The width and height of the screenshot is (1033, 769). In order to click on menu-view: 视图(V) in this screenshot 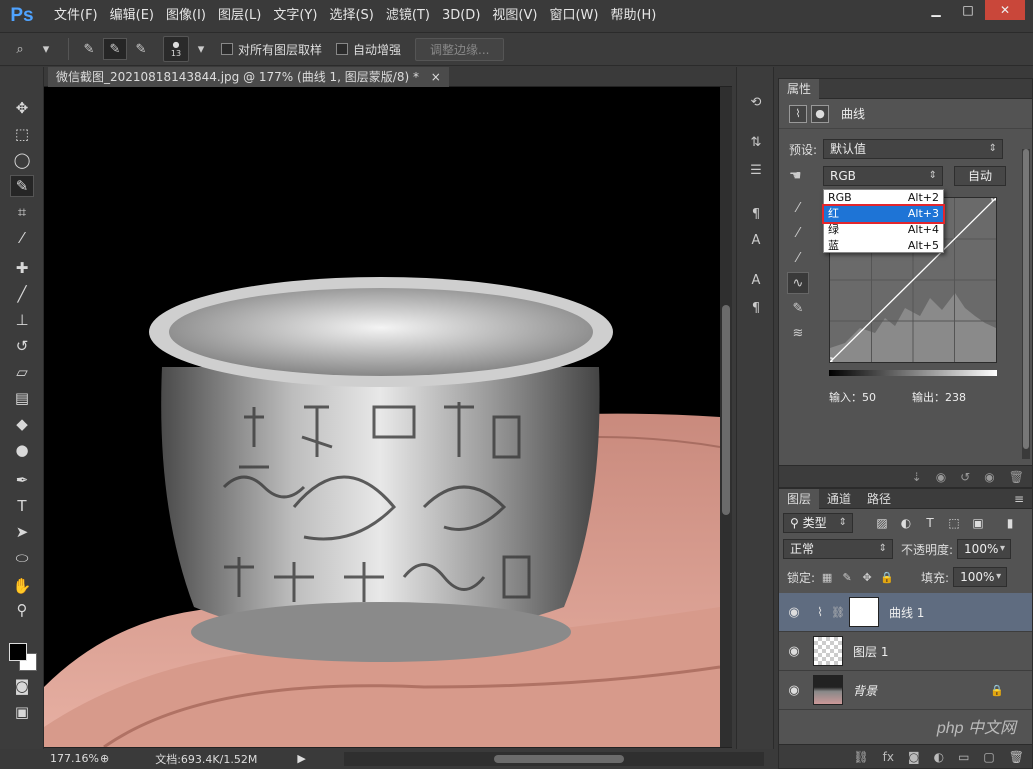, I will do `click(514, 16)`.